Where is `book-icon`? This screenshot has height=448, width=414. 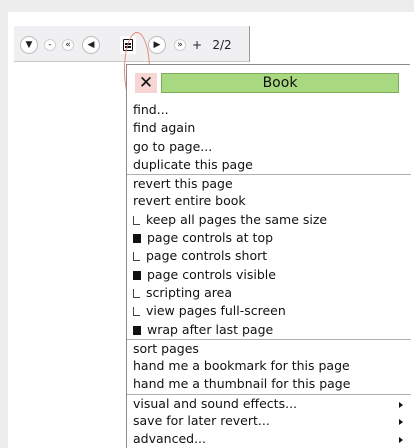 book-icon is located at coordinates (128, 45).